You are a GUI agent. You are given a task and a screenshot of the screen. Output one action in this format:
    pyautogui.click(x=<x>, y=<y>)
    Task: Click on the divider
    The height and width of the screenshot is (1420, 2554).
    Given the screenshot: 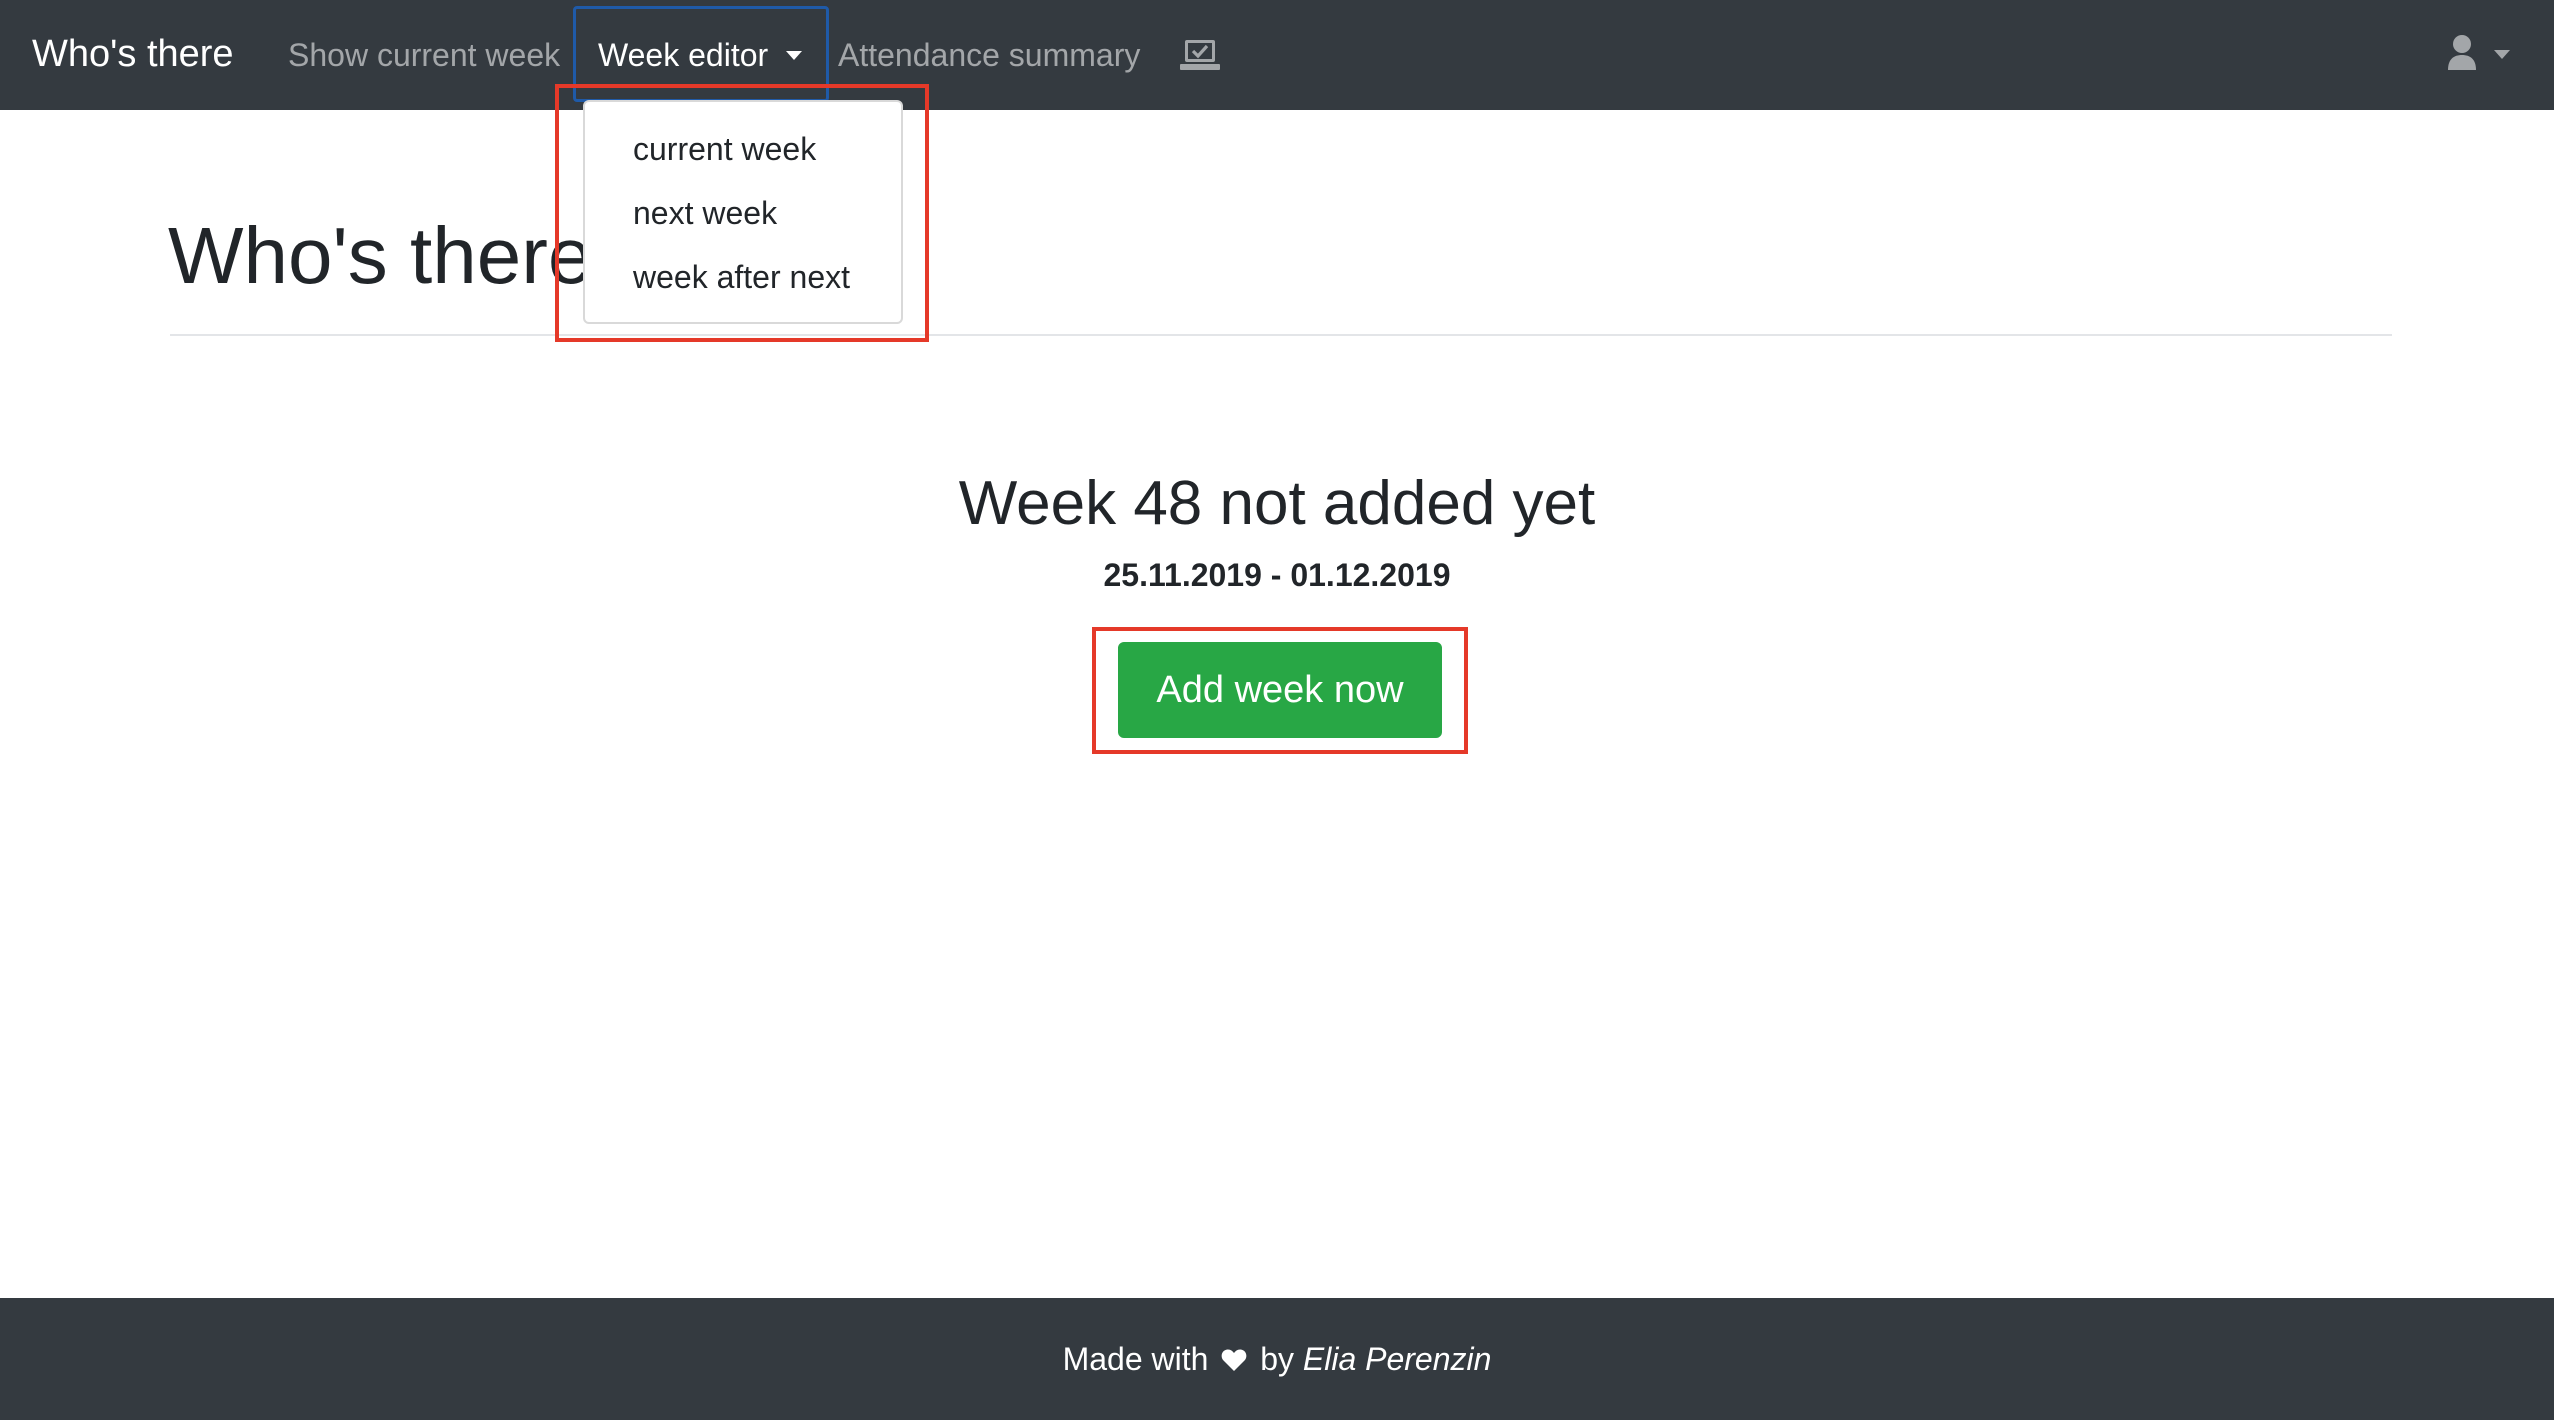 What is the action you would take?
    pyautogui.click(x=1281, y=335)
    